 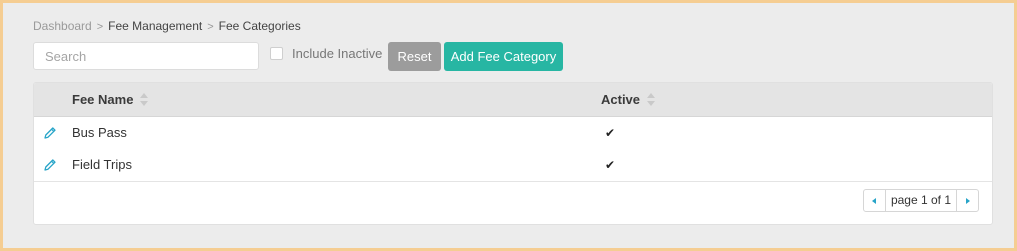 What do you see at coordinates (503, 56) in the screenshot?
I see `add-fee-category-button: Add Fee Category` at bounding box center [503, 56].